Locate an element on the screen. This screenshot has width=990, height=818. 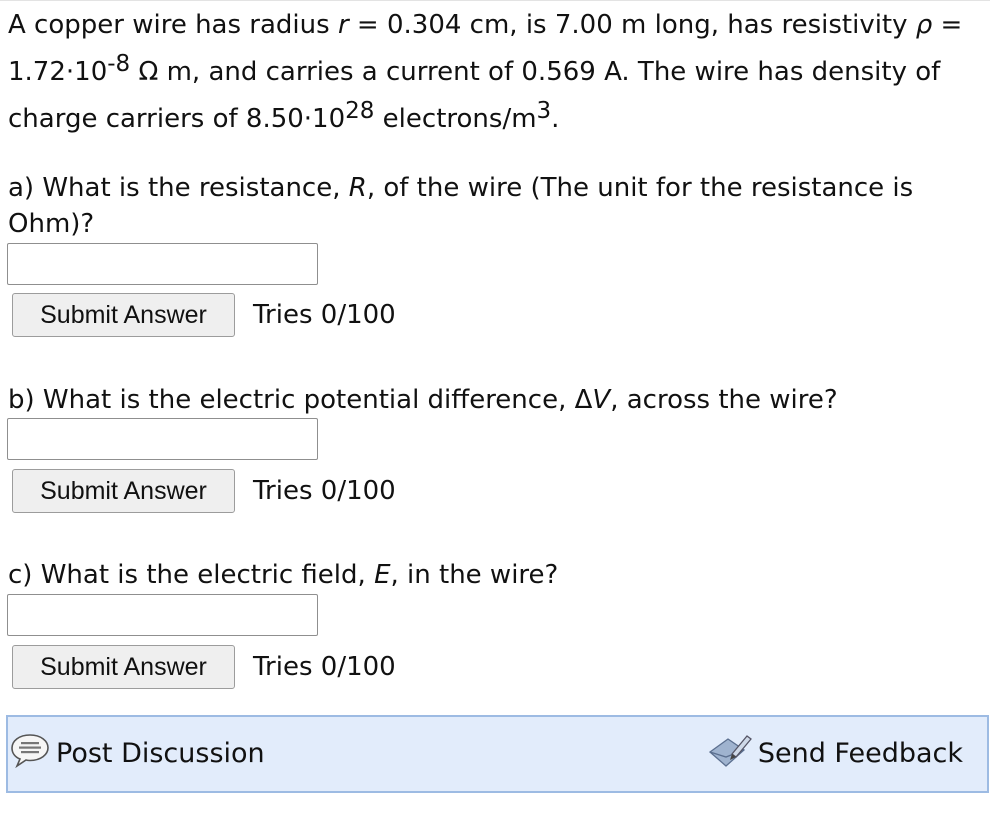
answer-input-b is located at coordinates (162, 439).